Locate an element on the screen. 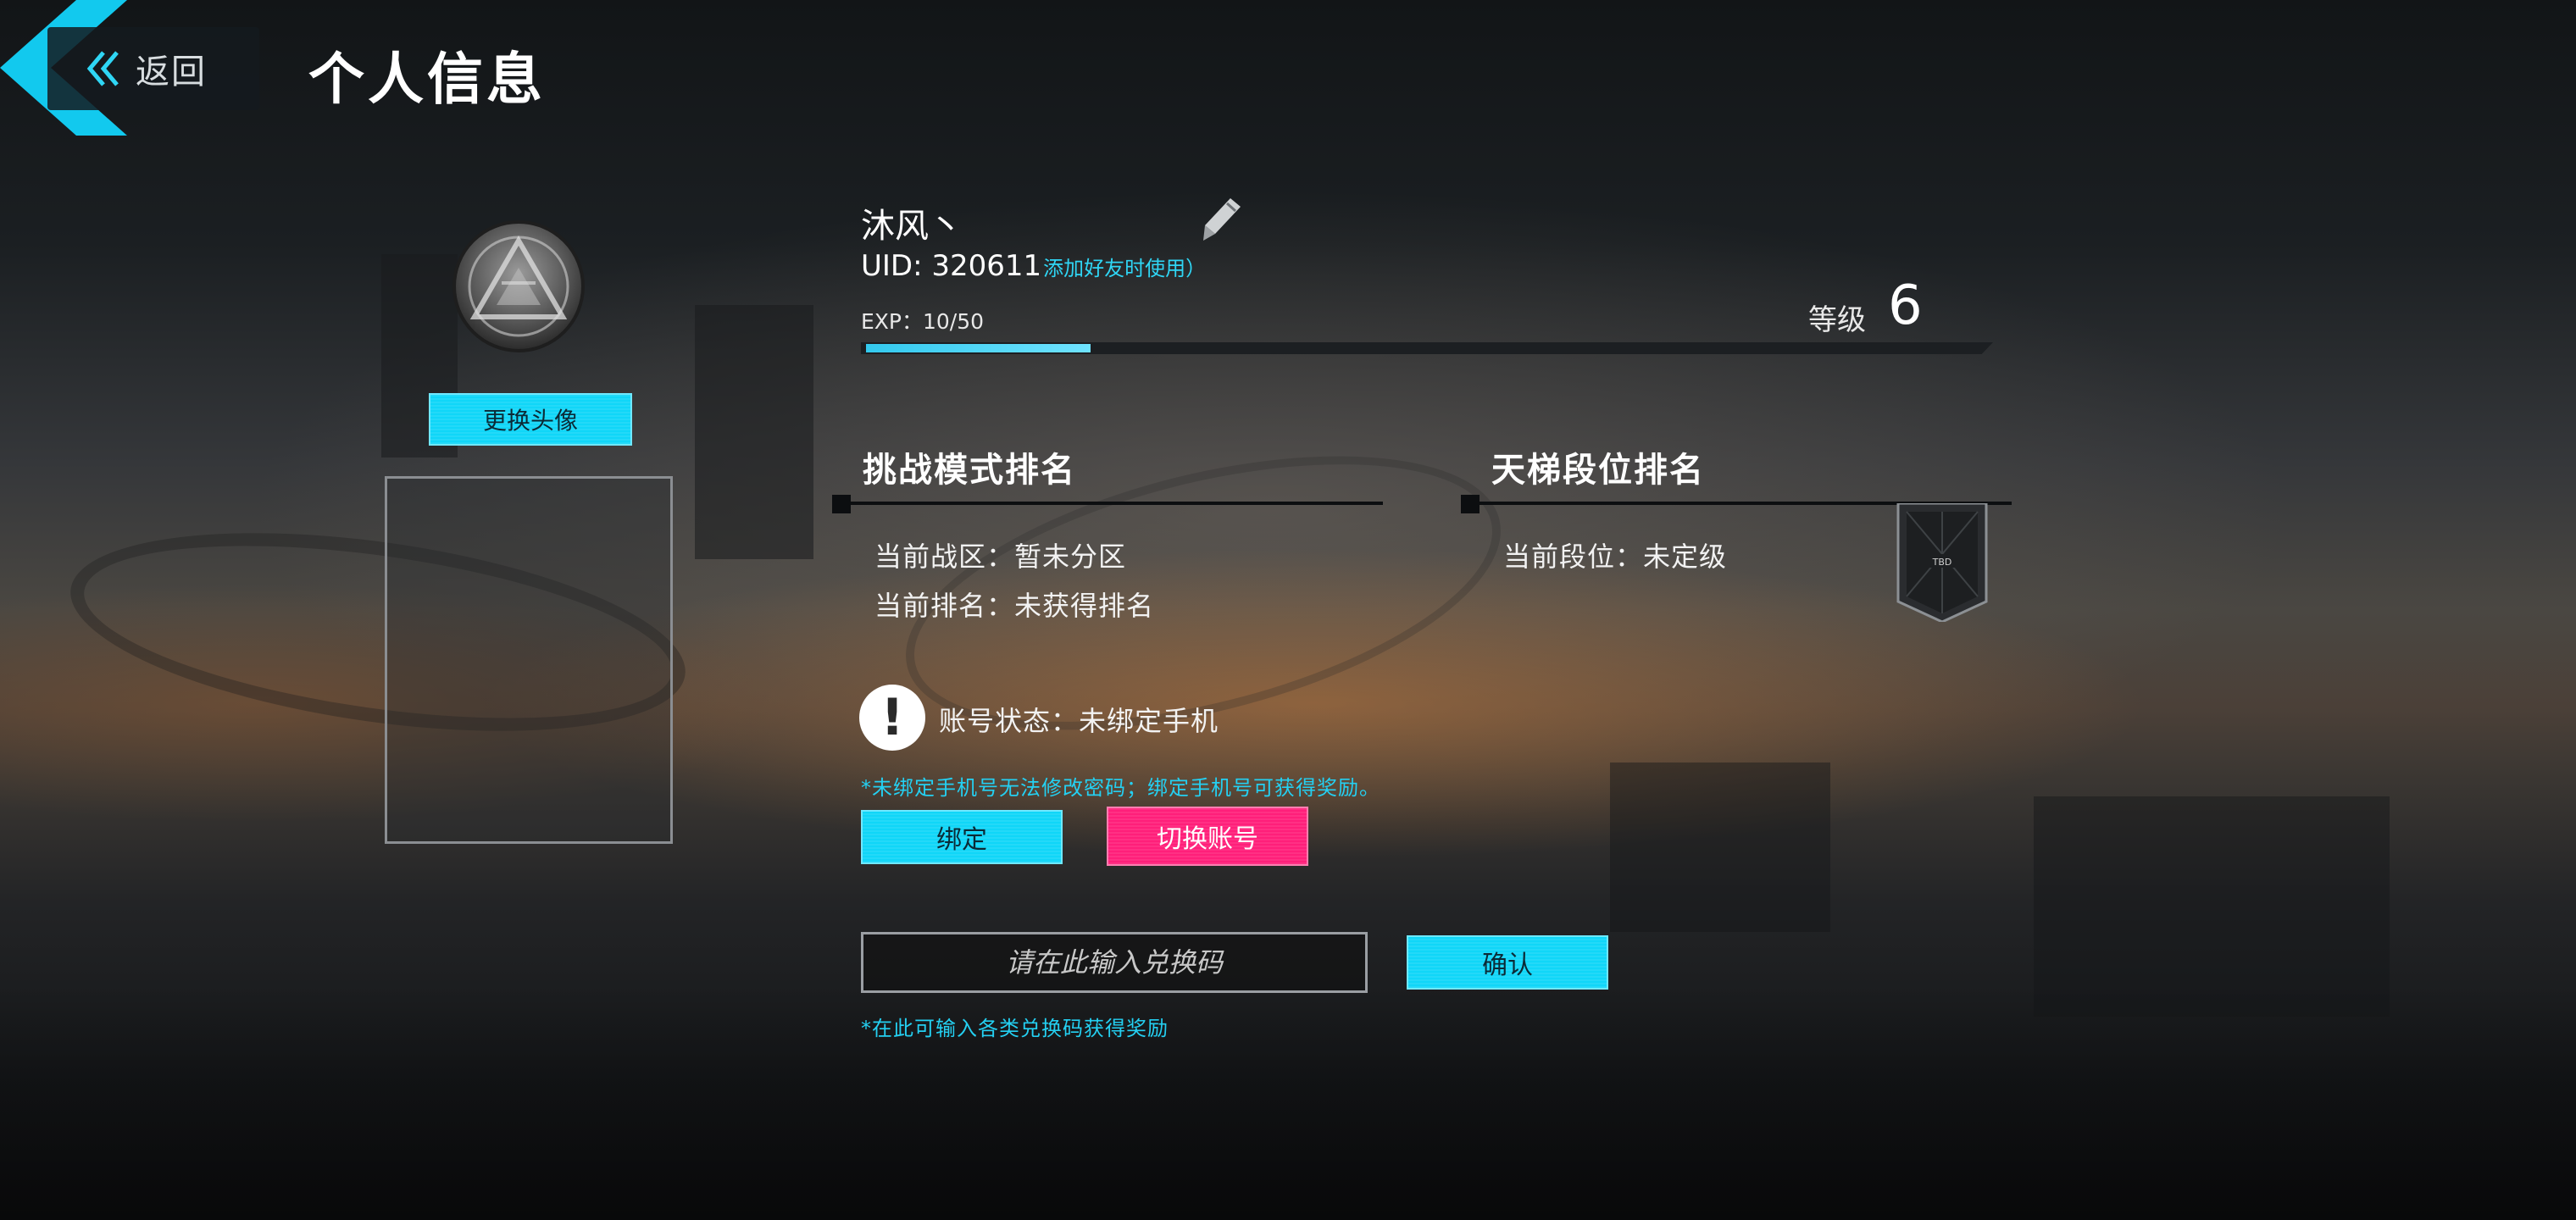  level-label: 等级 is located at coordinates (1837, 320).